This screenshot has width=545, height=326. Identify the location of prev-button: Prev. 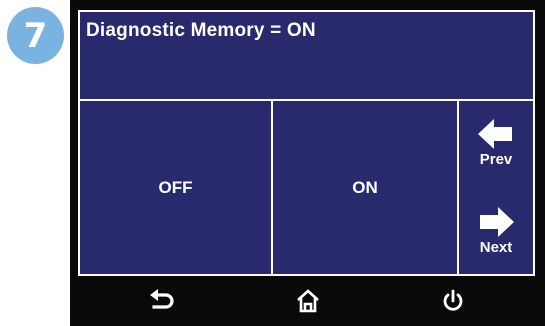
(496, 143).